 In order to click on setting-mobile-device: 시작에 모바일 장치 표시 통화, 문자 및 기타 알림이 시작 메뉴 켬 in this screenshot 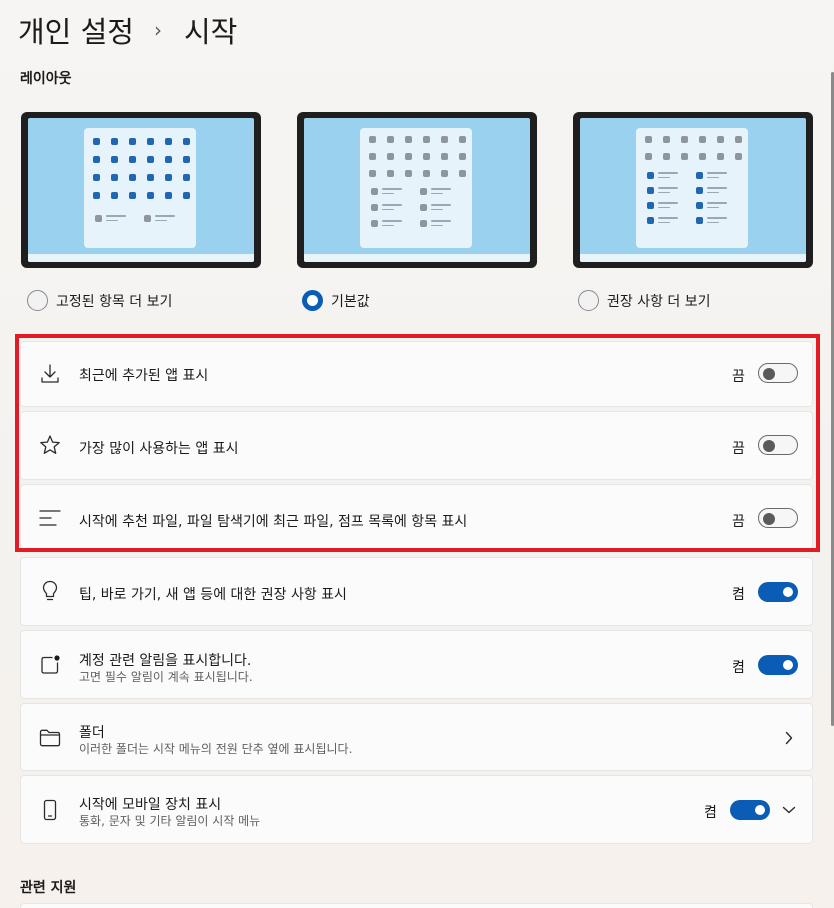, I will do `click(416, 809)`.